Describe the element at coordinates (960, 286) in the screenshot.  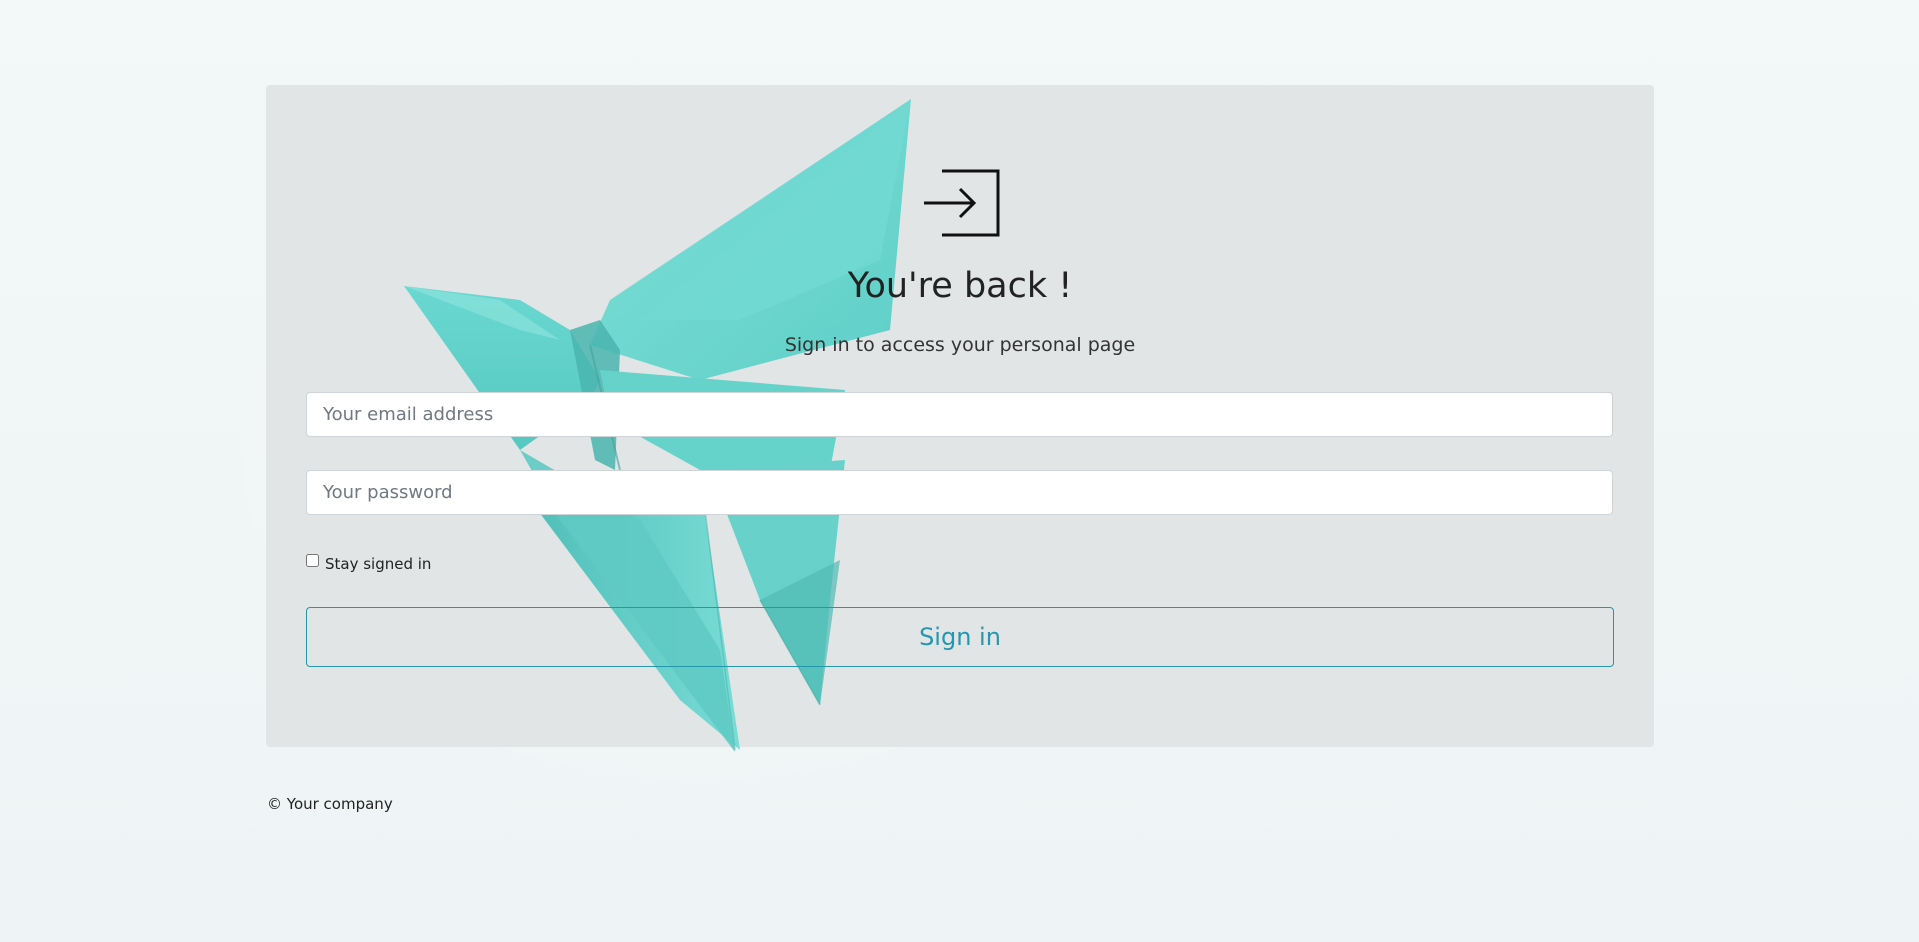
I see `page-title: You're back !` at that location.